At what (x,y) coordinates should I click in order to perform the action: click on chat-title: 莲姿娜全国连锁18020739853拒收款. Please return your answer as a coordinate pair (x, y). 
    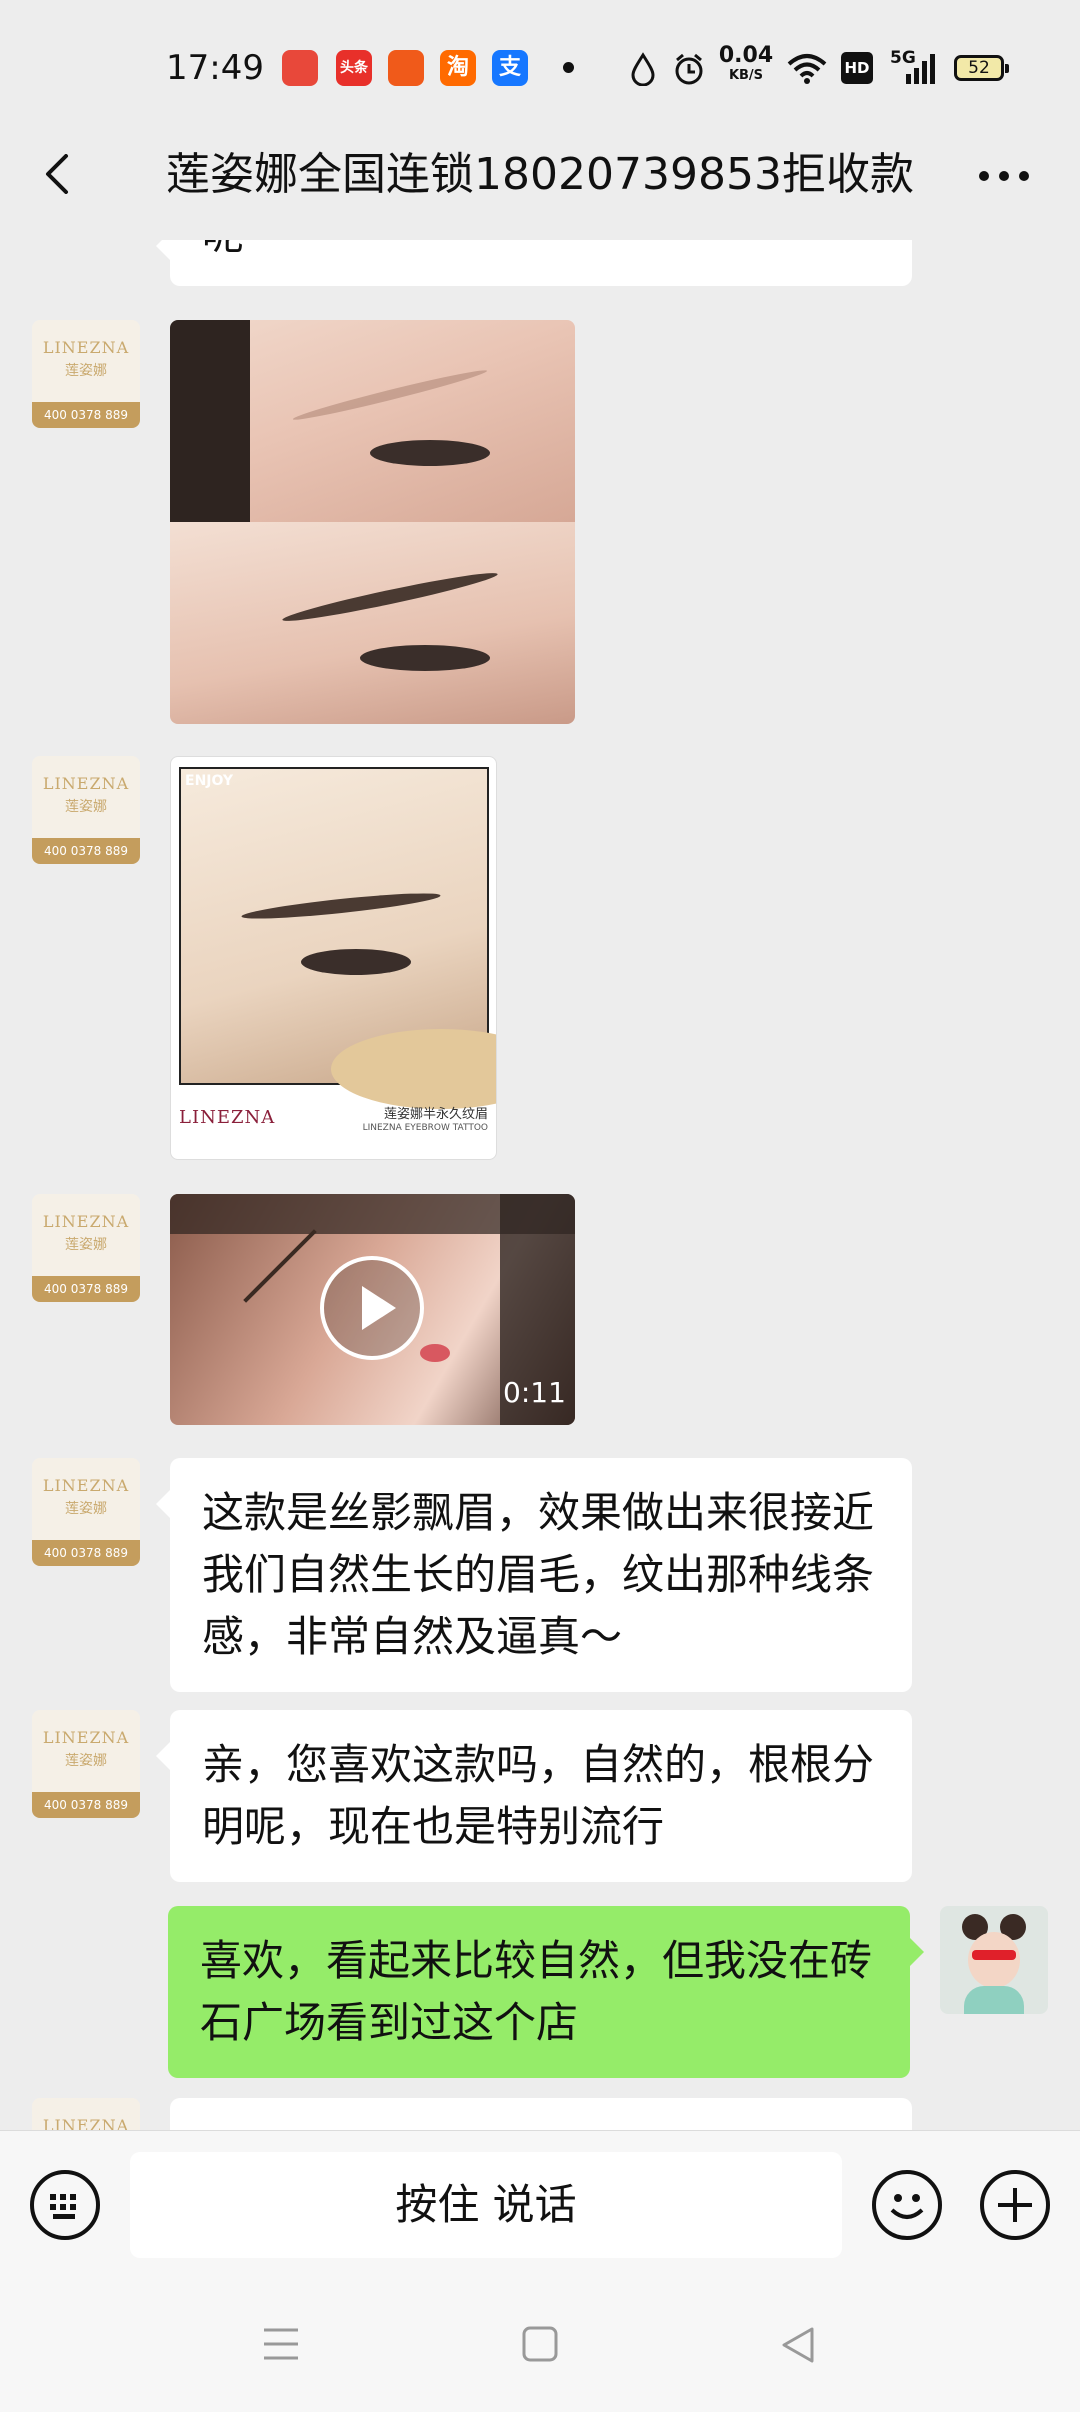
    Looking at the image, I should click on (540, 174).